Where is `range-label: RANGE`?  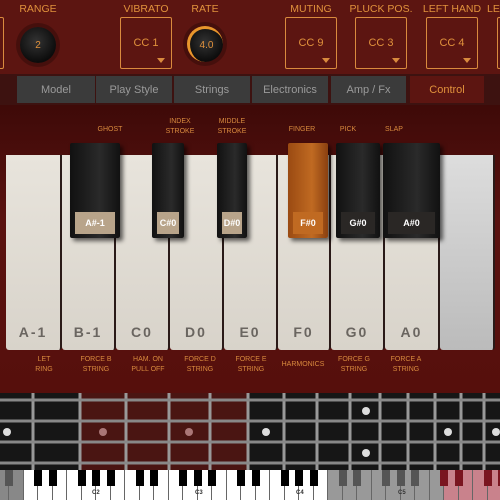 range-label: RANGE is located at coordinates (38, 9).